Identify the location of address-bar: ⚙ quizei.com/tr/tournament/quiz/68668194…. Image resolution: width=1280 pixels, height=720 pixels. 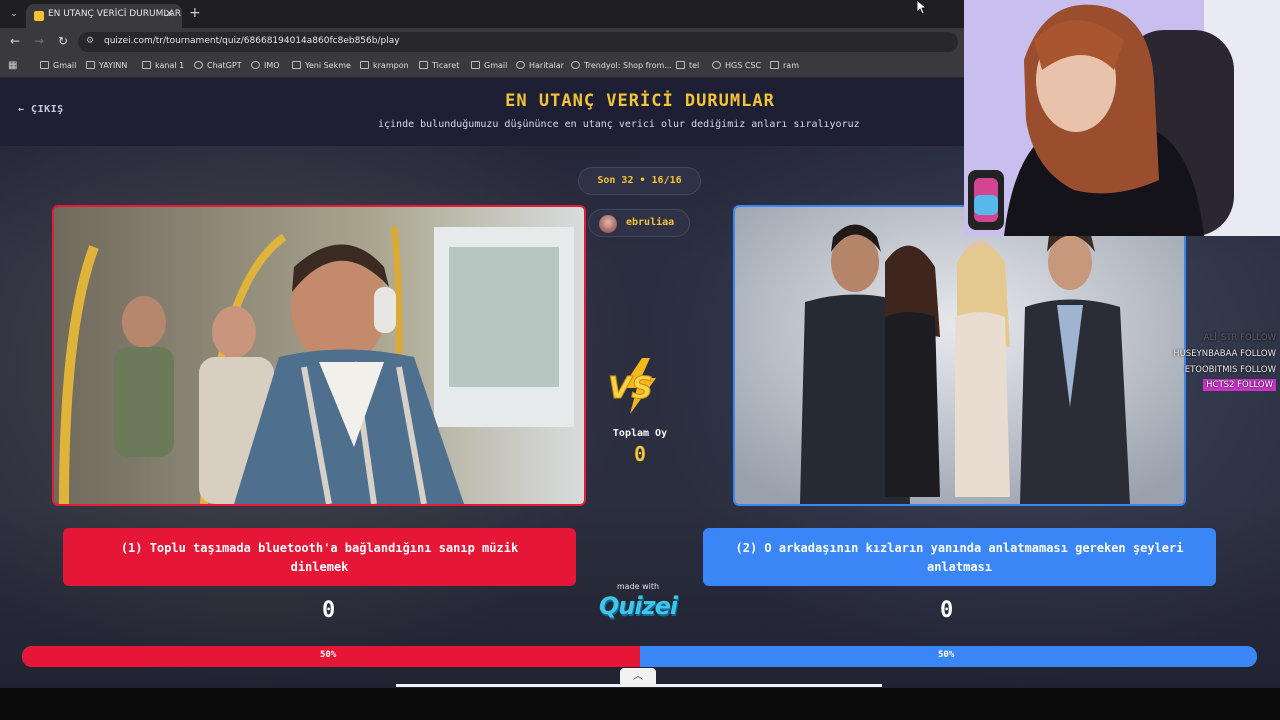
(518, 42).